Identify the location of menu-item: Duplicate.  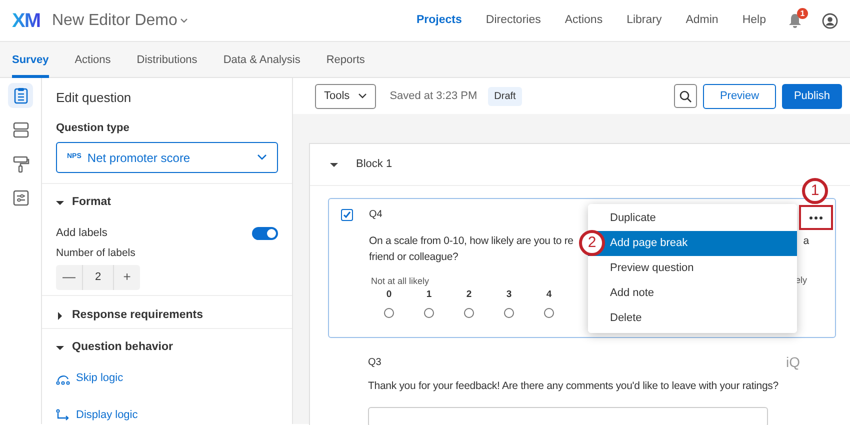
(692, 218).